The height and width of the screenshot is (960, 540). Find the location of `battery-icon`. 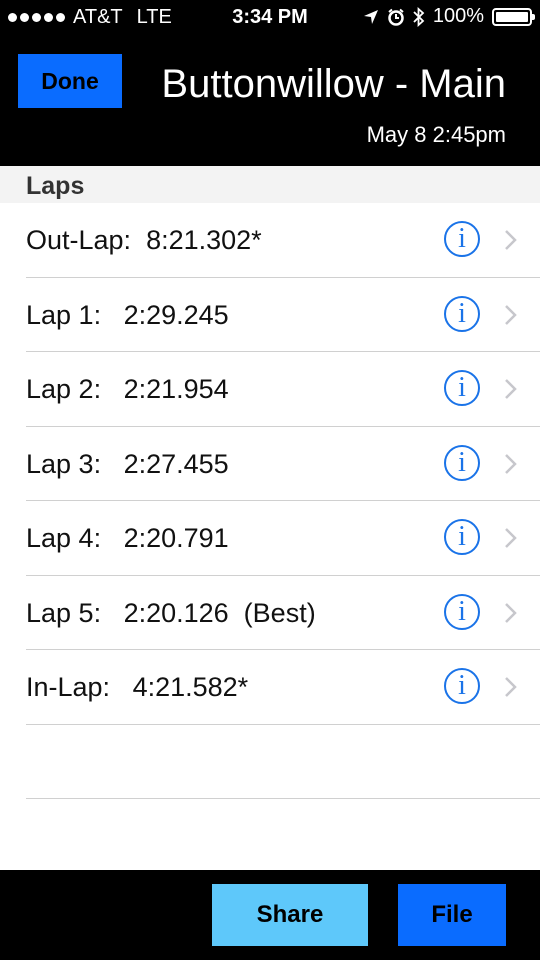

battery-icon is located at coordinates (513, 16).